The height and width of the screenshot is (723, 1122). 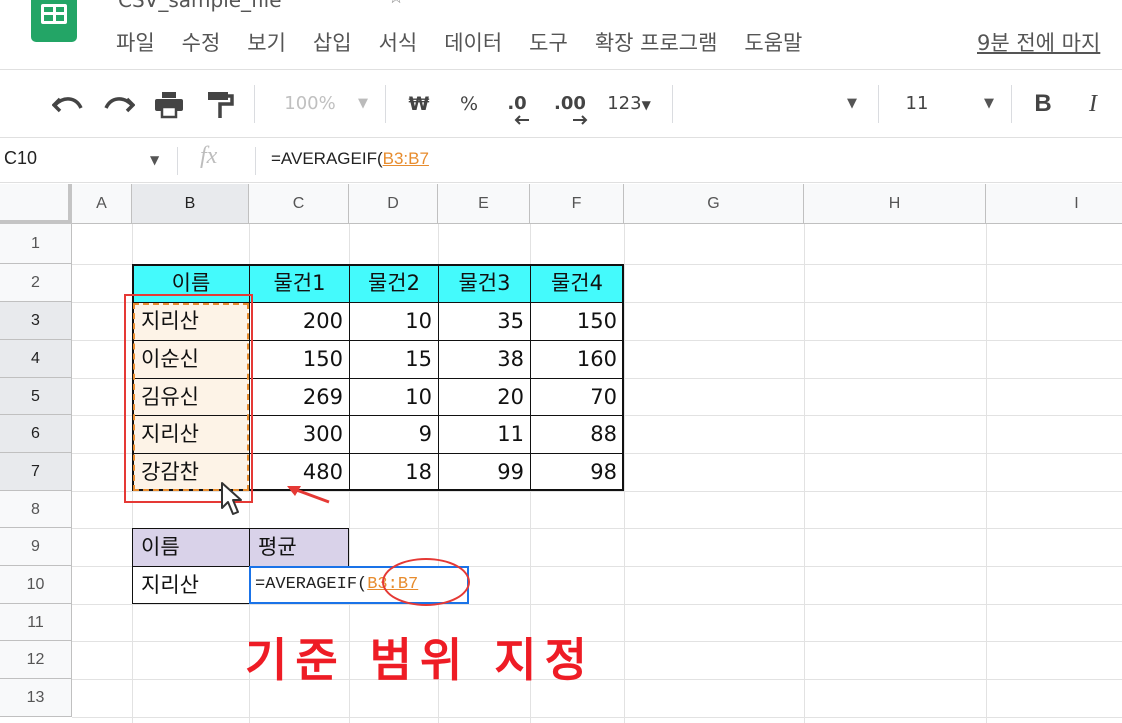 What do you see at coordinates (521, 120) in the screenshot?
I see `arrow-left-icon` at bounding box center [521, 120].